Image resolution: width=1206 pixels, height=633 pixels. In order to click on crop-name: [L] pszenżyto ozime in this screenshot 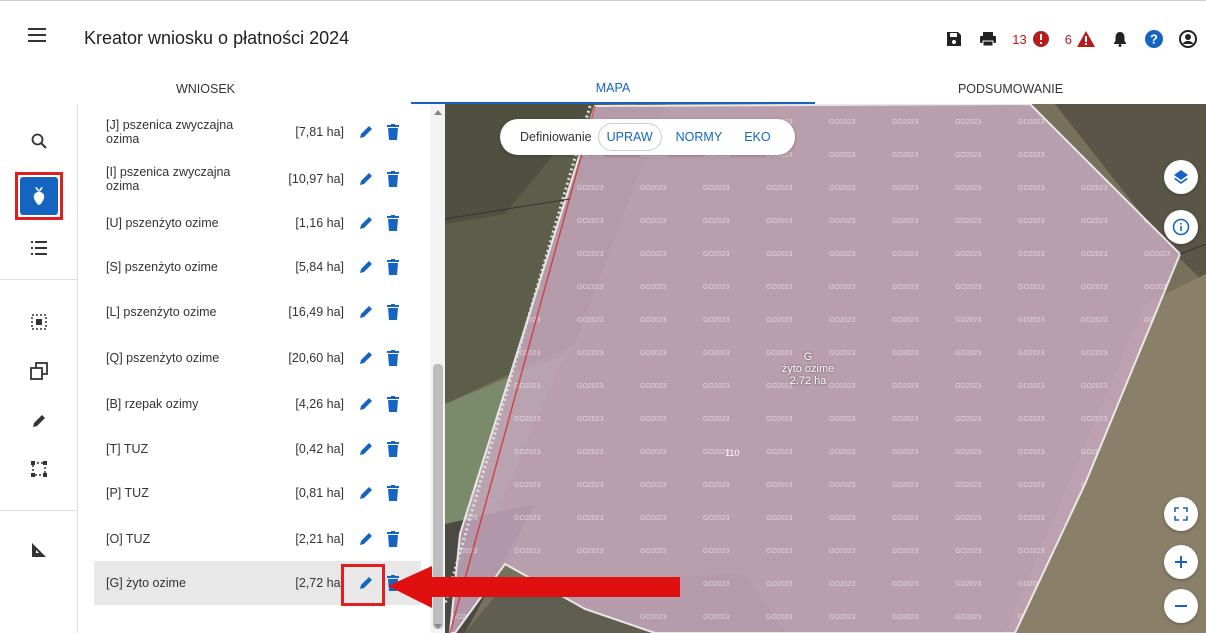, I will do `click(186, 312)`.